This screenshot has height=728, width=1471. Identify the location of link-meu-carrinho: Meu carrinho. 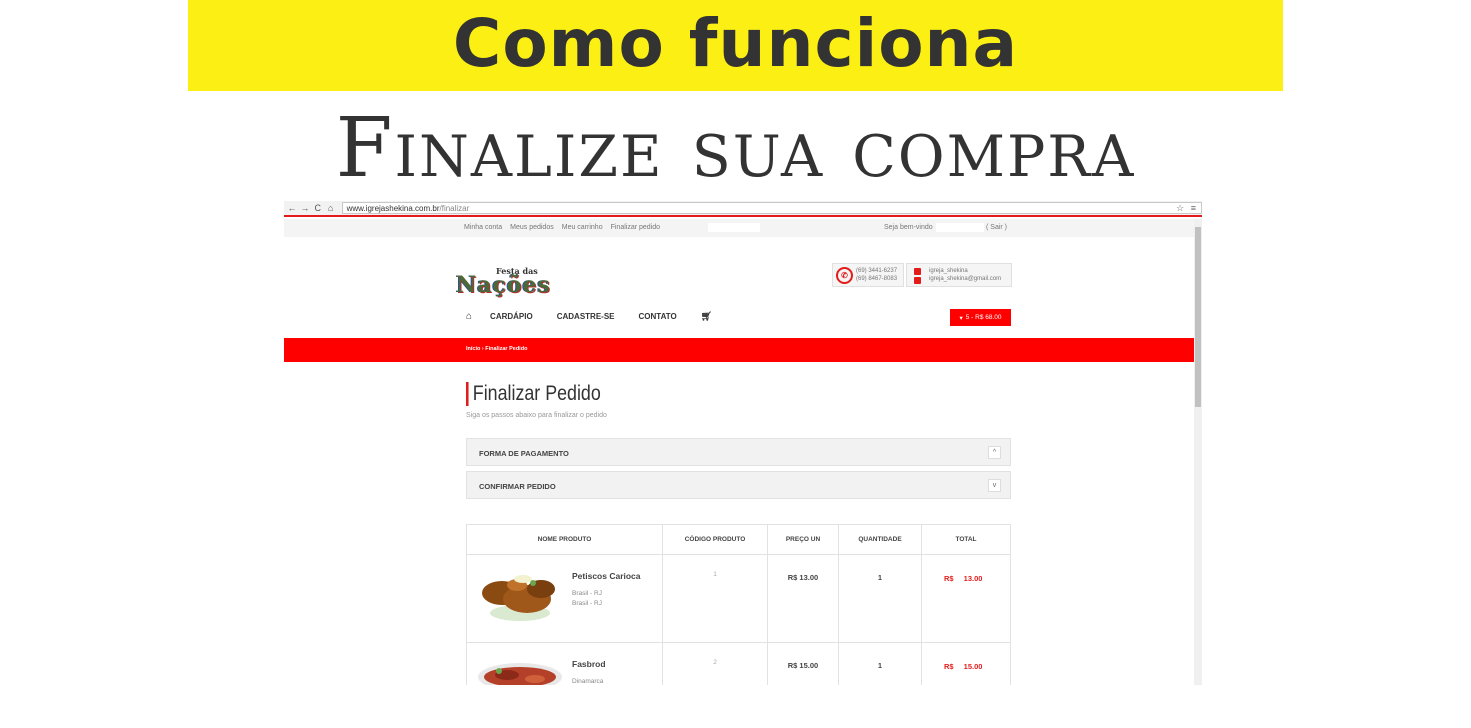
(582, 227).